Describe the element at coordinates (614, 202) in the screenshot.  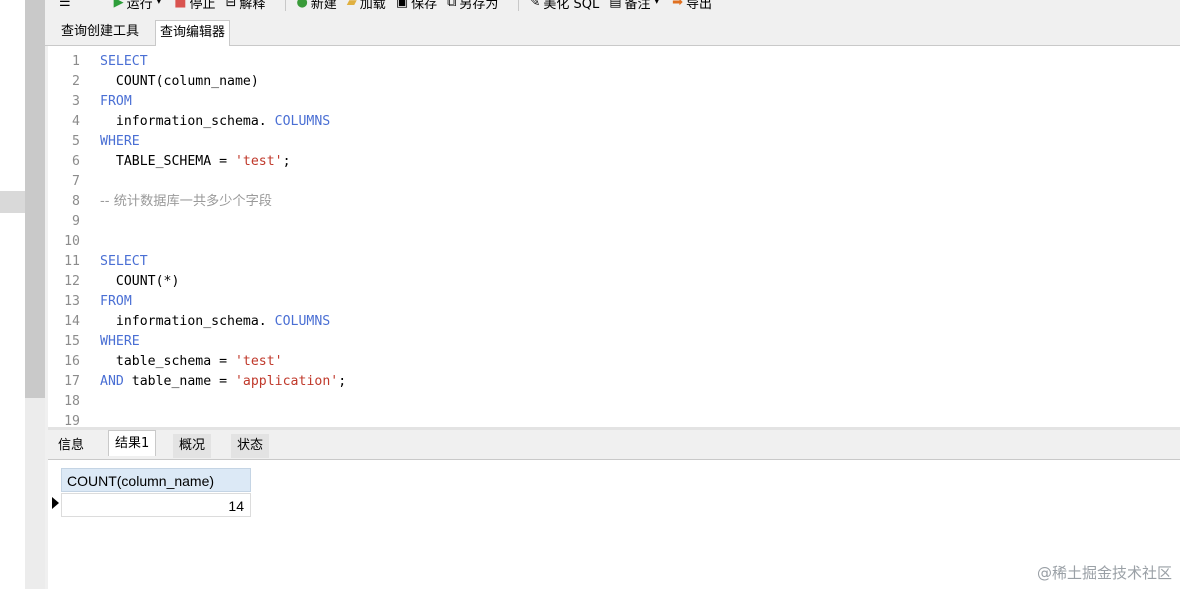
I see `code-line: 8 -- 统计数据库一共多少个字段` at that location.